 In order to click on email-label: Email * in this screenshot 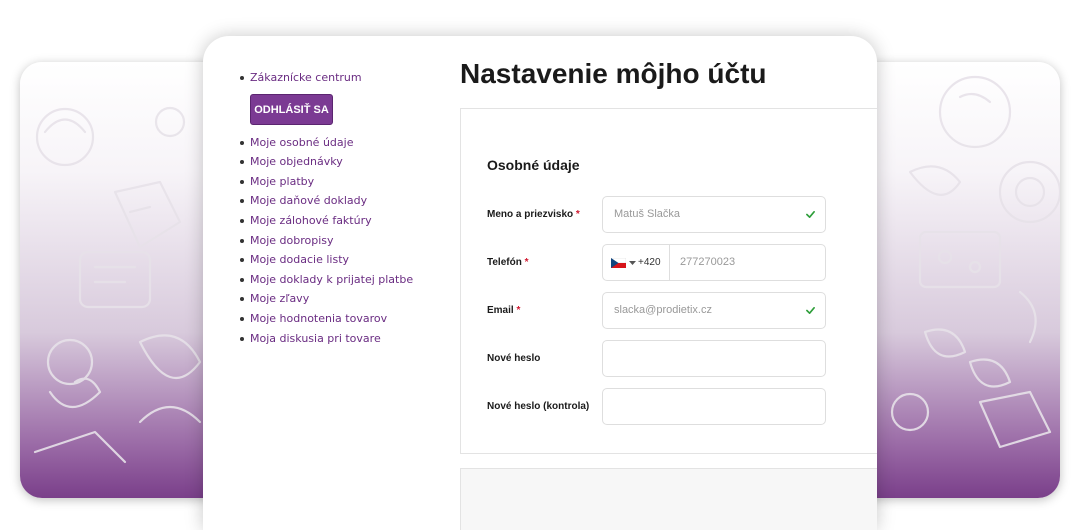, I will do `click(503, 310)`.